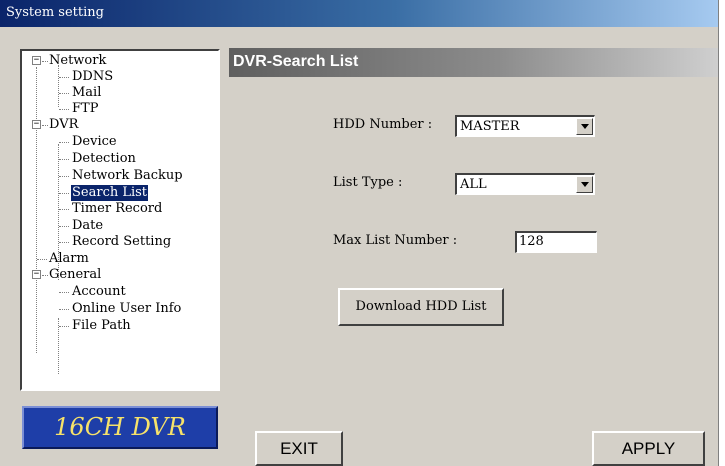 The width and height of the screenshot is (725, 466). I want to click on logo-text: 16CH DVR, so click(120, 427).